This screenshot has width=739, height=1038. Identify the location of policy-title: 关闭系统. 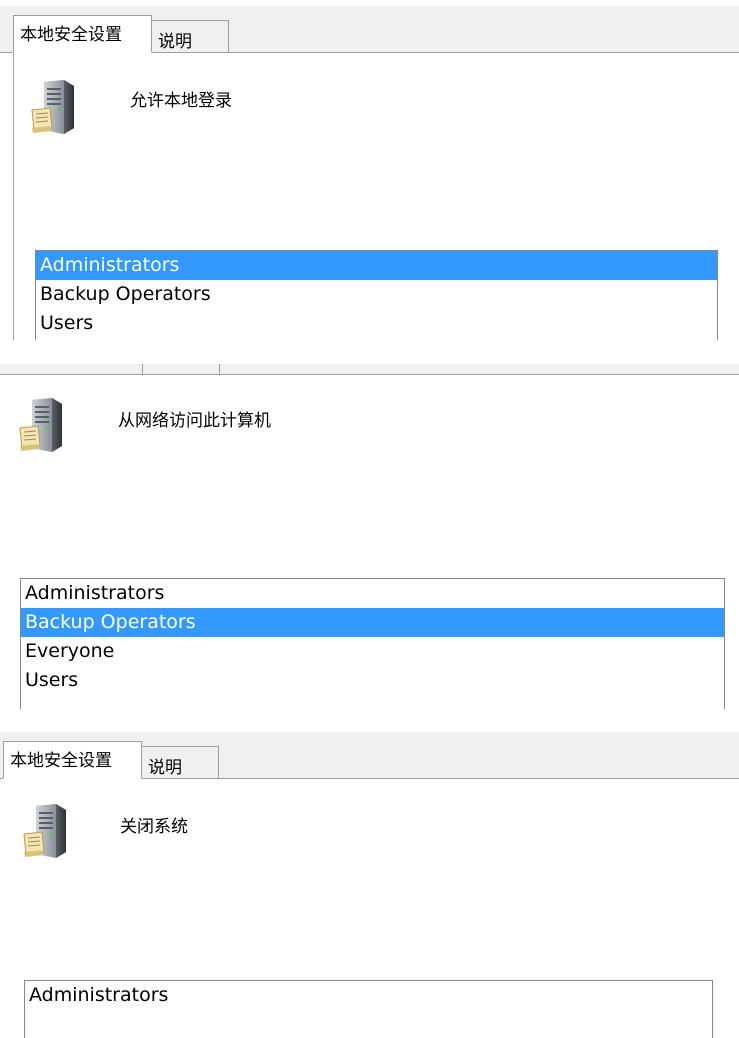
(154, 827).